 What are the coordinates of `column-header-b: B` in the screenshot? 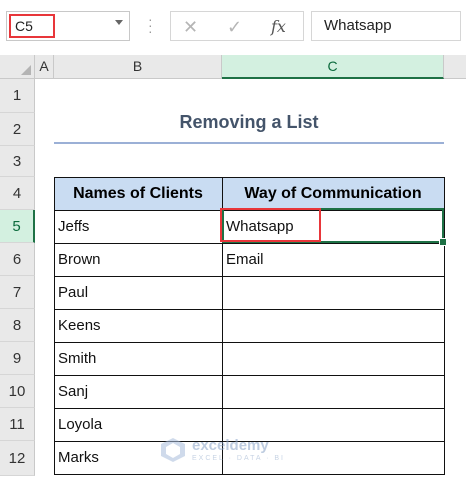 It's located at (138, 67).